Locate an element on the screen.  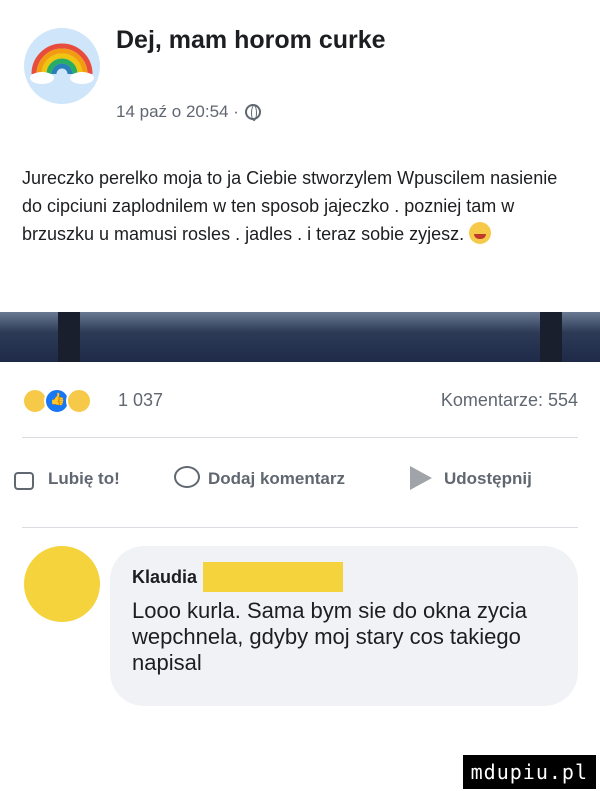
globe-icon is located at coordinates (252, 112).